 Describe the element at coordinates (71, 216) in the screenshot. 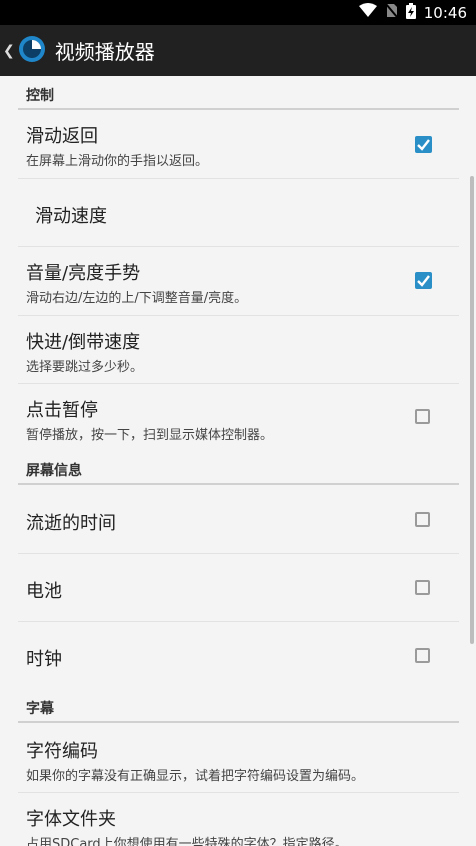

I see `pref-title: 滑动速度` at that location.